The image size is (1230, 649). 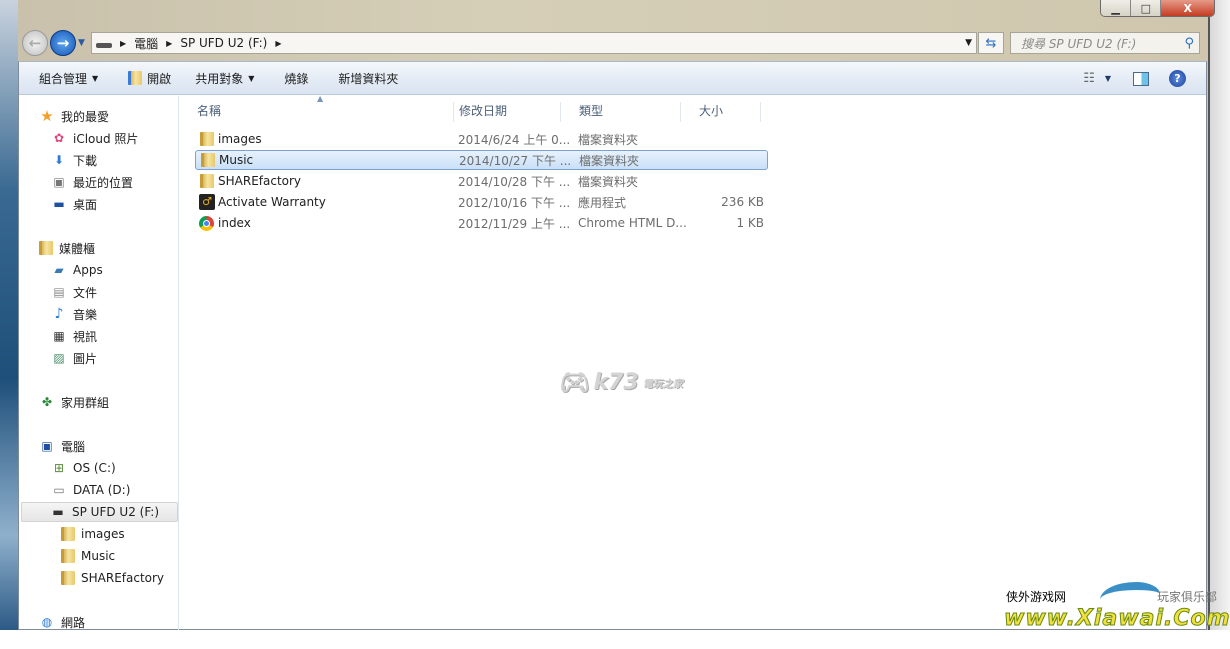 What do you see at coordinates (81, 43) in the screenshot?
I see `recent-pages-dropdown: ▼` at bounding box center [81, 43].